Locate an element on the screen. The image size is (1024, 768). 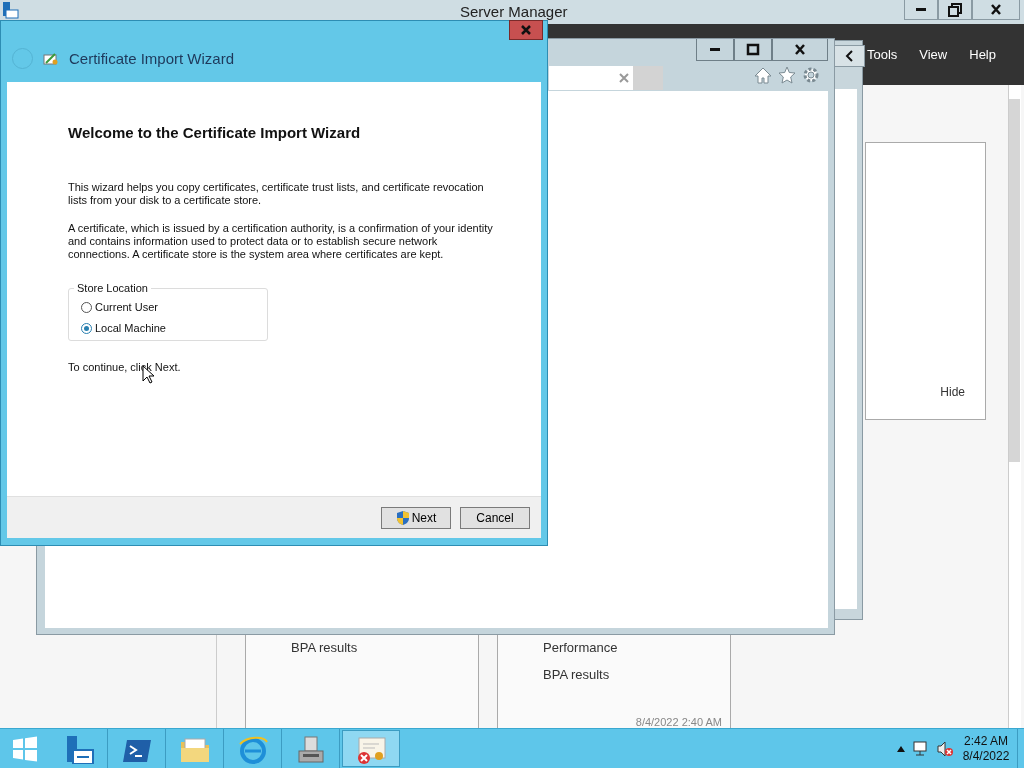
maximize-icon is located at coordinates (753, 49).